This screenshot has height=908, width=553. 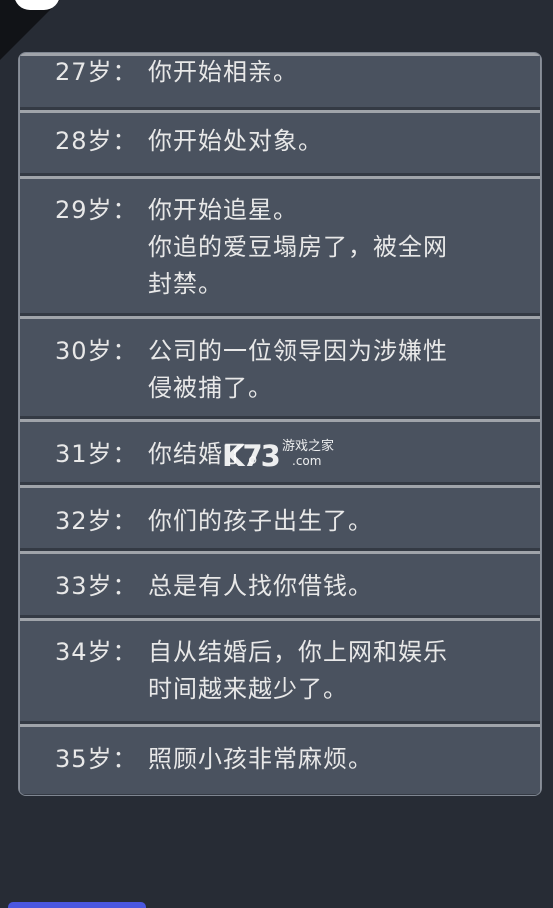 I want to click on timeline-row: 30岁： 公司的一位领导因为涉嫌性 侵被捕了。, so click(x=280, y=367).